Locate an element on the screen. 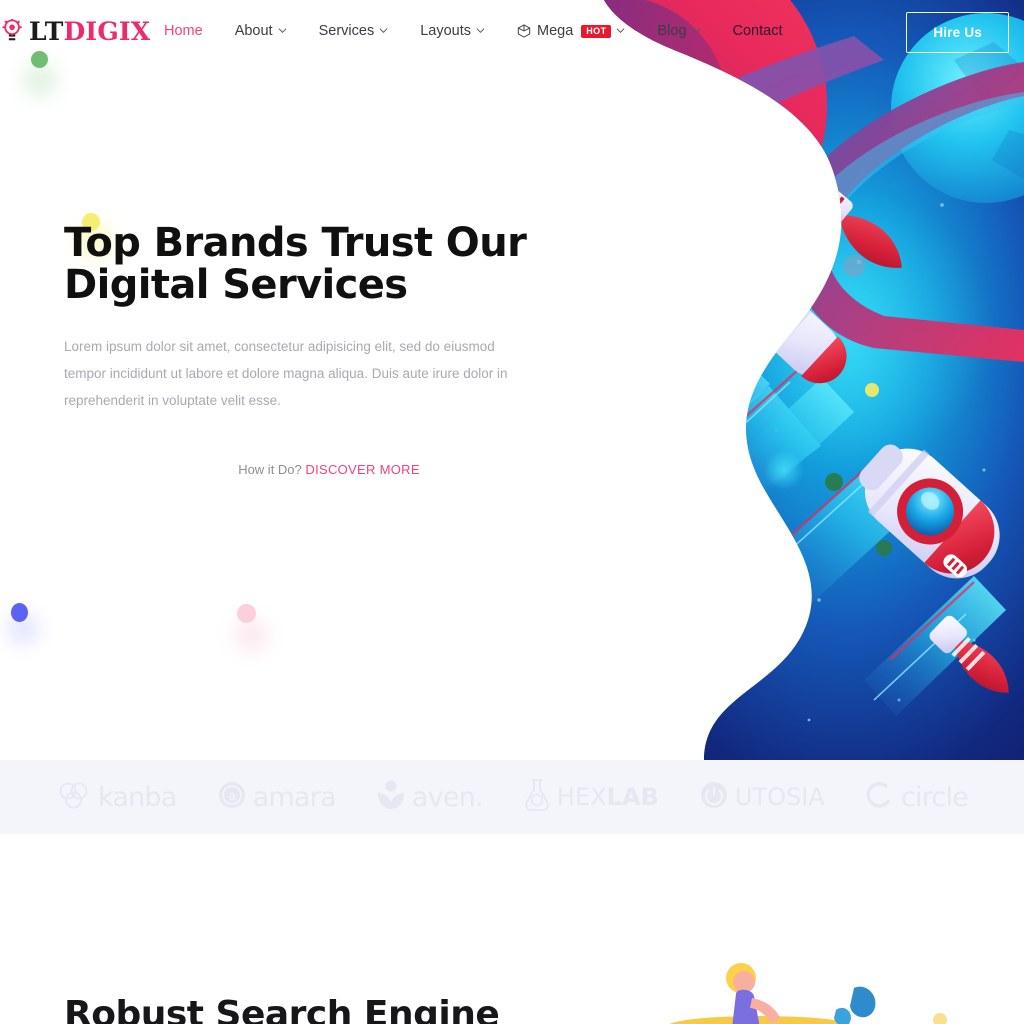  nav-item-blog: Blog is located at coordinates (678, 31).